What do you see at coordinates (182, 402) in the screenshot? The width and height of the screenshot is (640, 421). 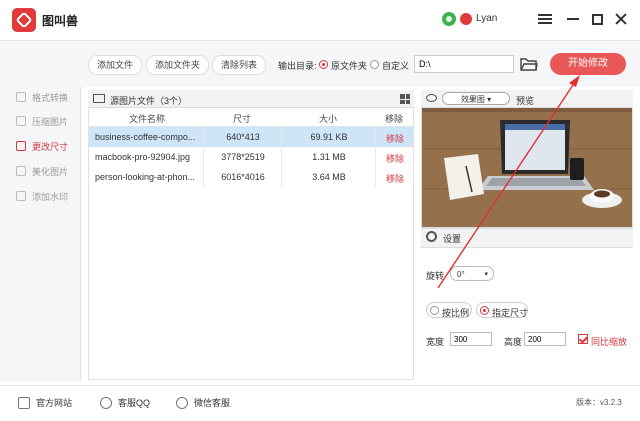 I see `wechat-support-icon` at bounding box center [182, 402].